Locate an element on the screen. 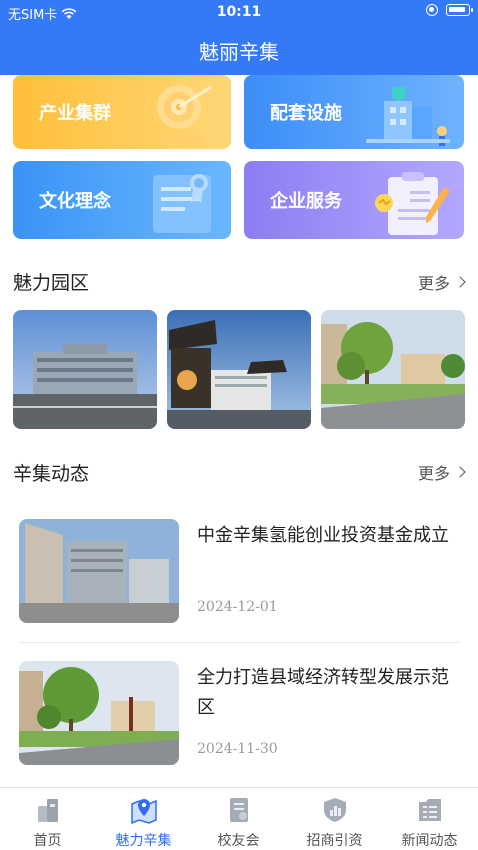  tab-charm-xinji: 魅力辛集 is located at coordinates (143, 820).